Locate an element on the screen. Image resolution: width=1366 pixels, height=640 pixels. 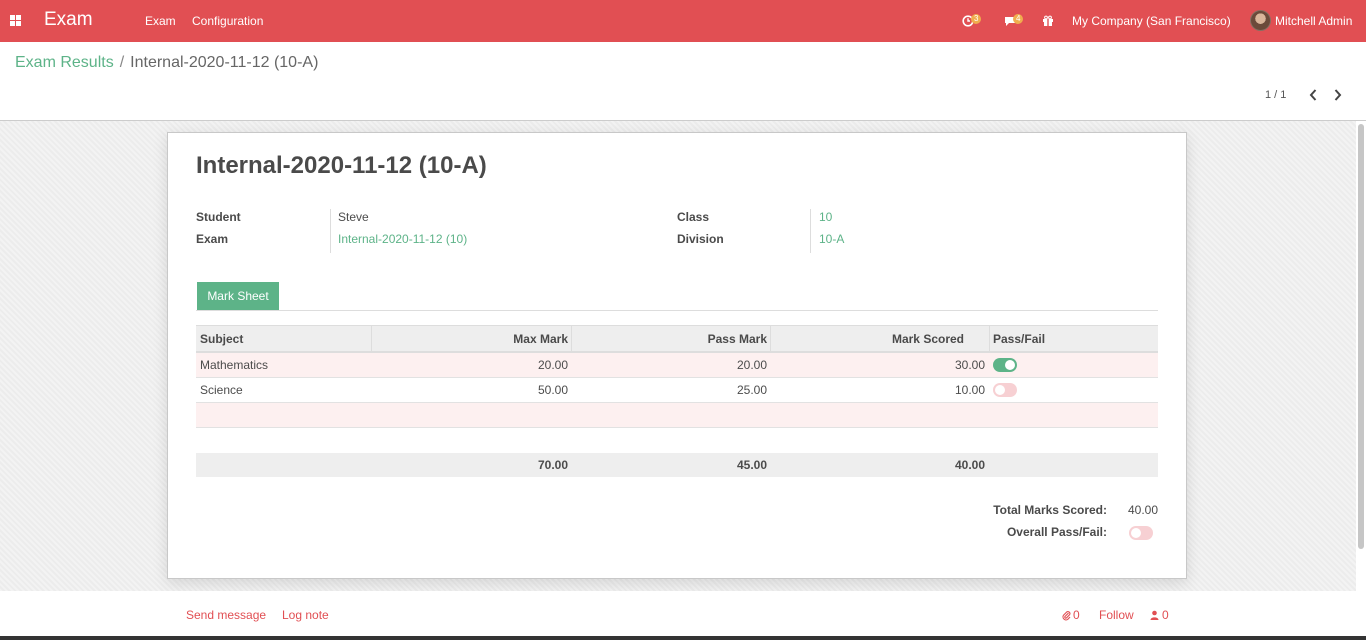
tab-mark-sheet: Mark Sheet is located at coordinates (238, 296).